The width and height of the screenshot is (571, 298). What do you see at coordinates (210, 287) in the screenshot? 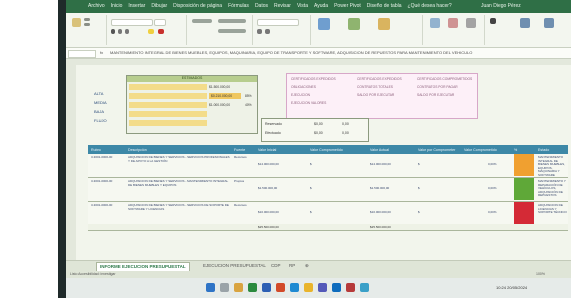
I see `start-icon` at bounding box center [210, 287].